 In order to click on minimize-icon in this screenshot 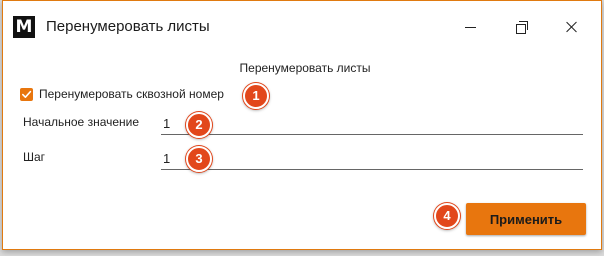, I will do `click(470, 27)`.